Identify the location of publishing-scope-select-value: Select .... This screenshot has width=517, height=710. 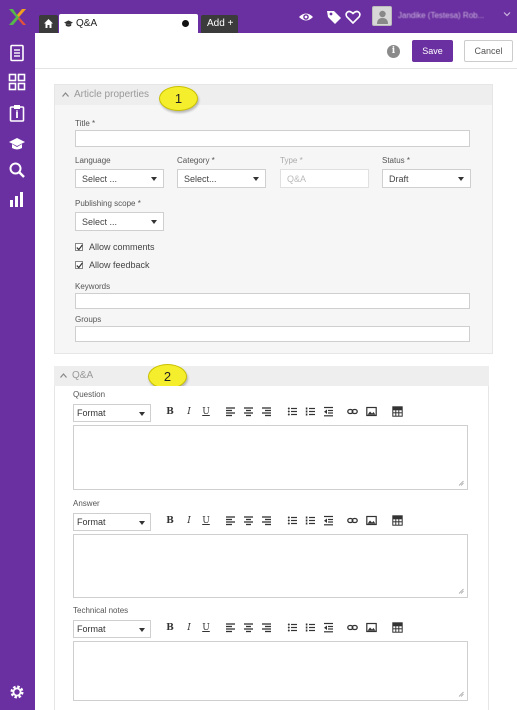
(100, 222).